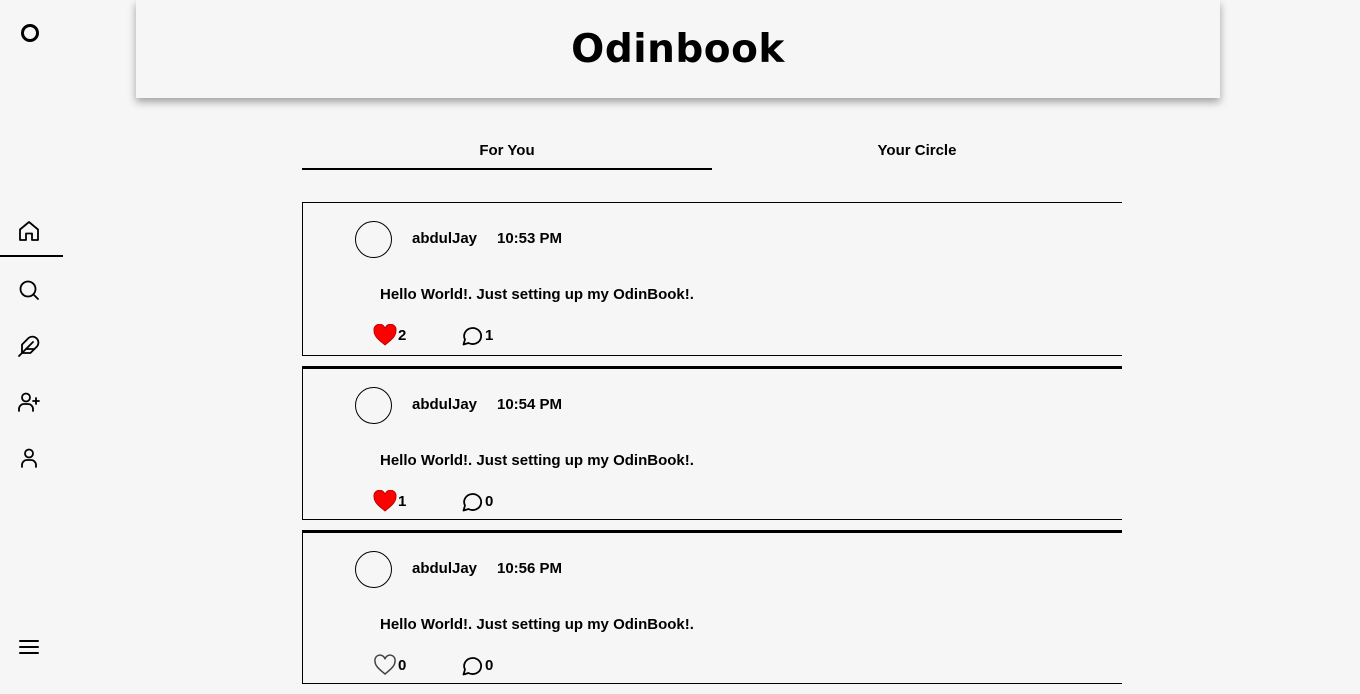  Describe the element at coordinates (530, 568) in the screenshot. I see `post-time: 10:56 PM` at that location.